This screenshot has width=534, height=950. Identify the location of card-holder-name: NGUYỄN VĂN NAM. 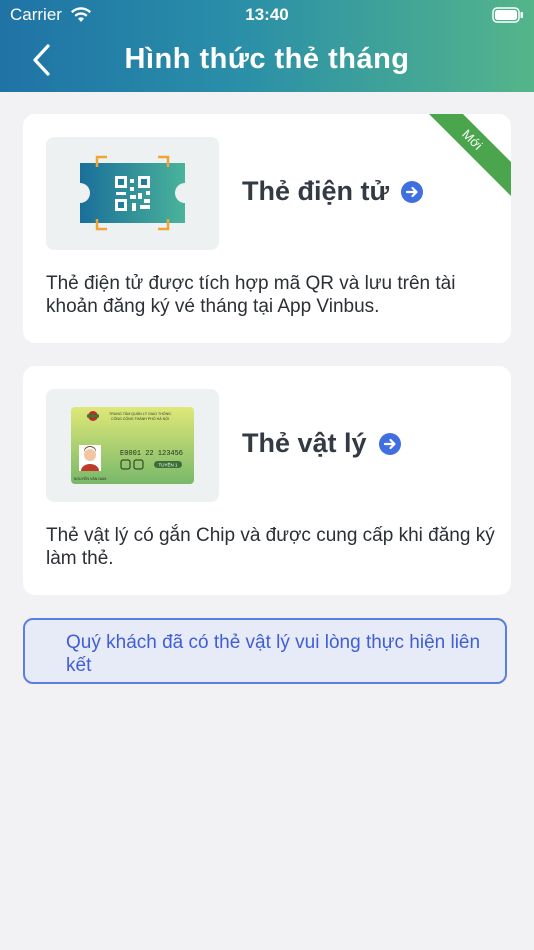
(90, 478).